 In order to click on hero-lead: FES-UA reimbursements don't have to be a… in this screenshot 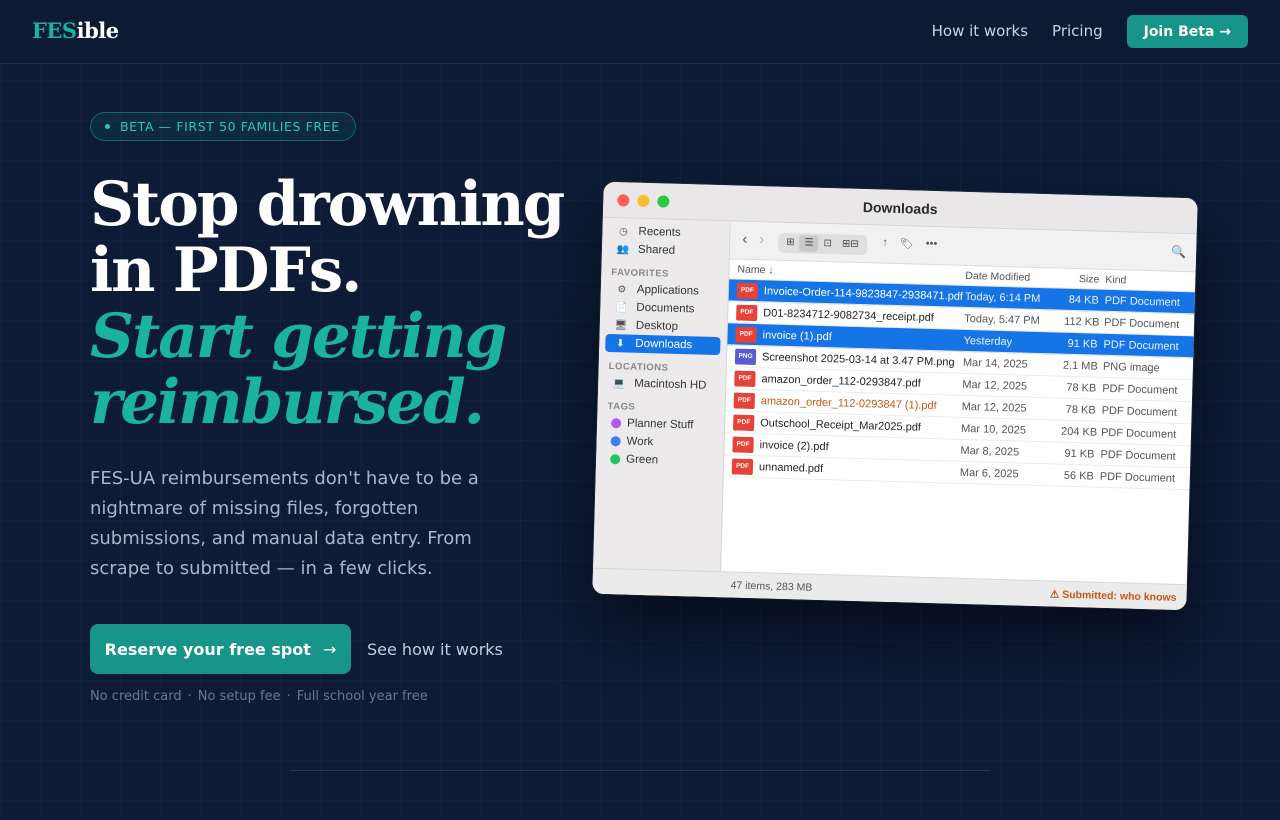, I will do `click(284, 523)`.